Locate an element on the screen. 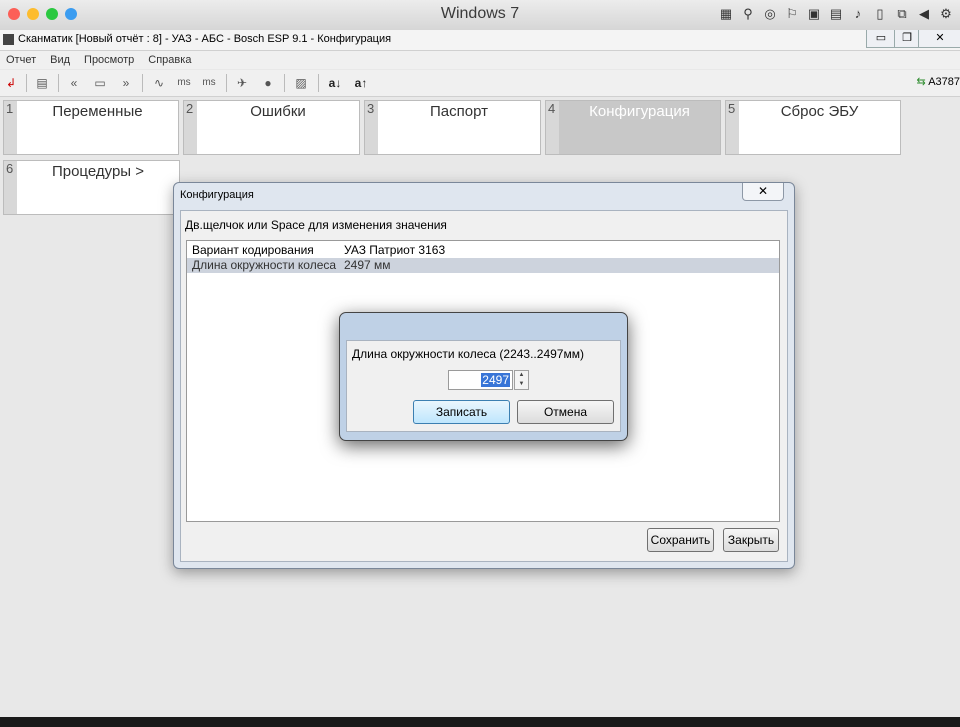 This screenshot has width=960, height=727. tab-configuration: 4 Конфигурация is located at coordinates (633, 127).